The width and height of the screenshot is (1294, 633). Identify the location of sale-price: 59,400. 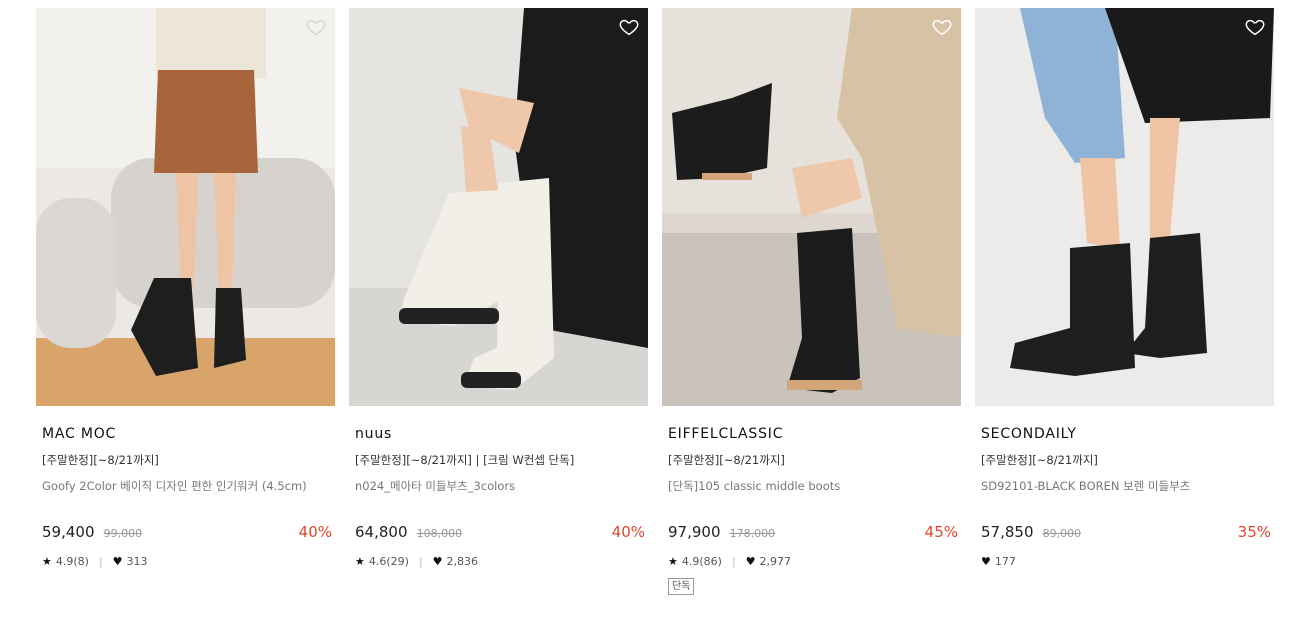
(68, 532).